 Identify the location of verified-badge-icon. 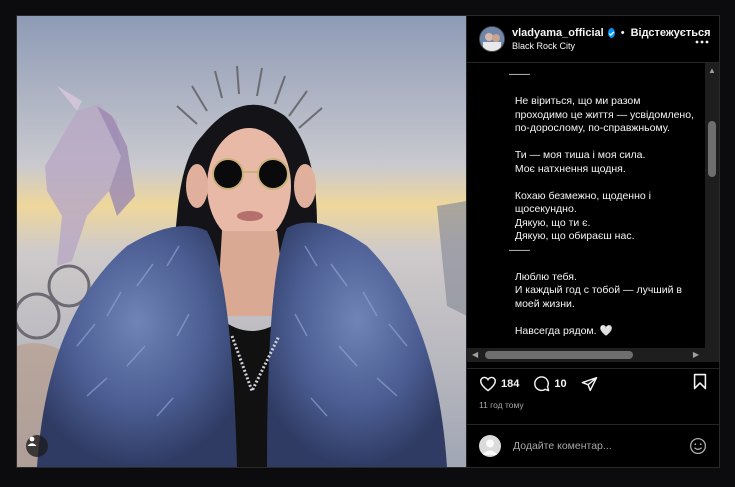
(611, 33).